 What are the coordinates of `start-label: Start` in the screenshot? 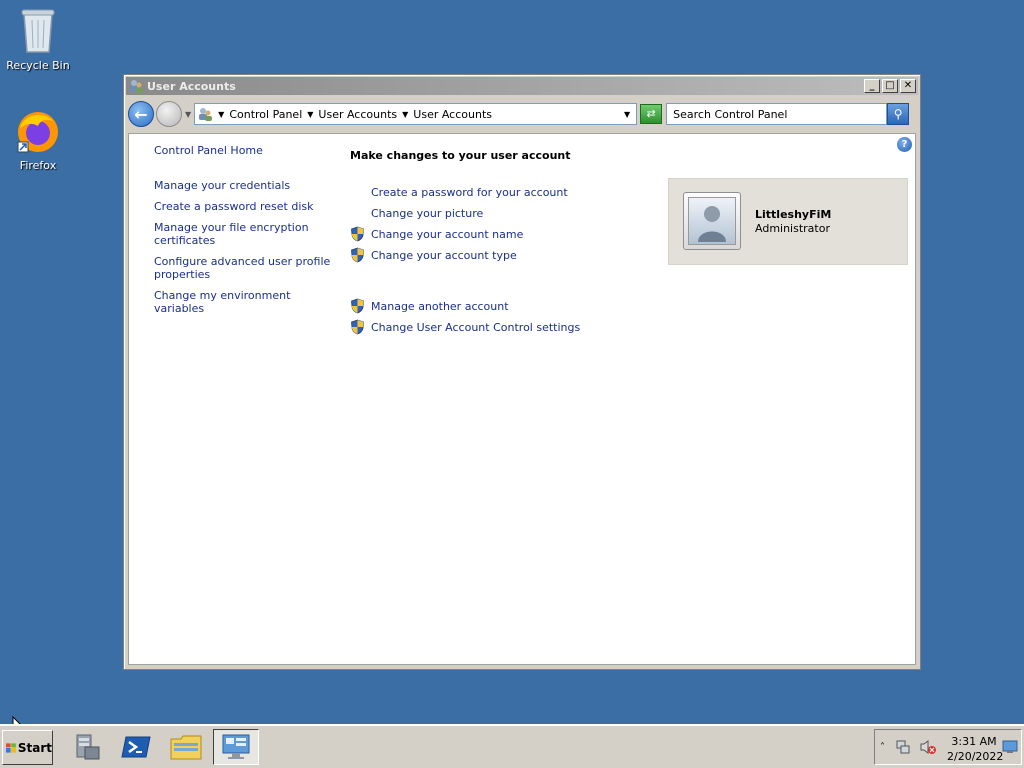 It's located at (34, 747).